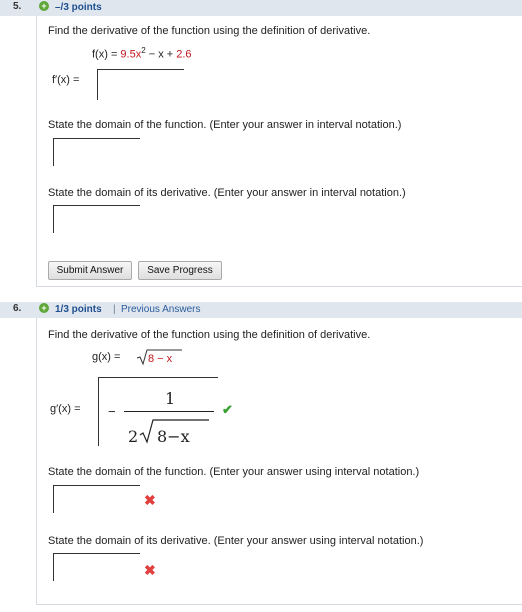 This screenshot has height=612, width=522. What do you see at coordinates (131, 54) in the screenshot?
I see `q5-func-coef: 9.5x` at bounding box center [131, 54].